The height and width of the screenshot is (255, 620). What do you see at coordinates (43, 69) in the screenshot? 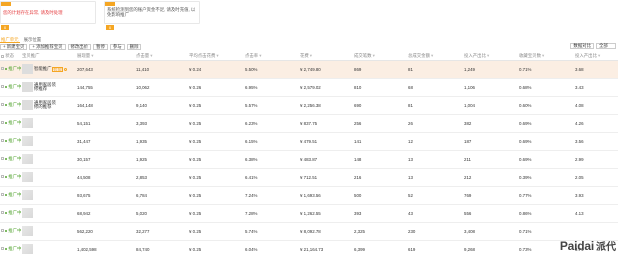
I see `item-name: 智能推广` at bounding box center [43, 69].